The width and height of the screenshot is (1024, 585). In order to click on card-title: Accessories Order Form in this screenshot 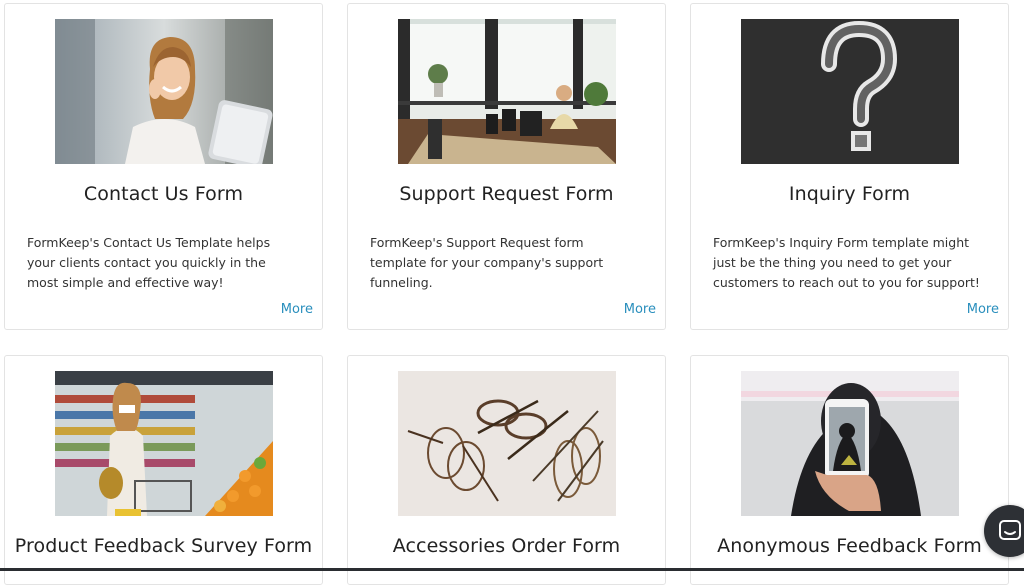, I will do `click(506, 546)`.